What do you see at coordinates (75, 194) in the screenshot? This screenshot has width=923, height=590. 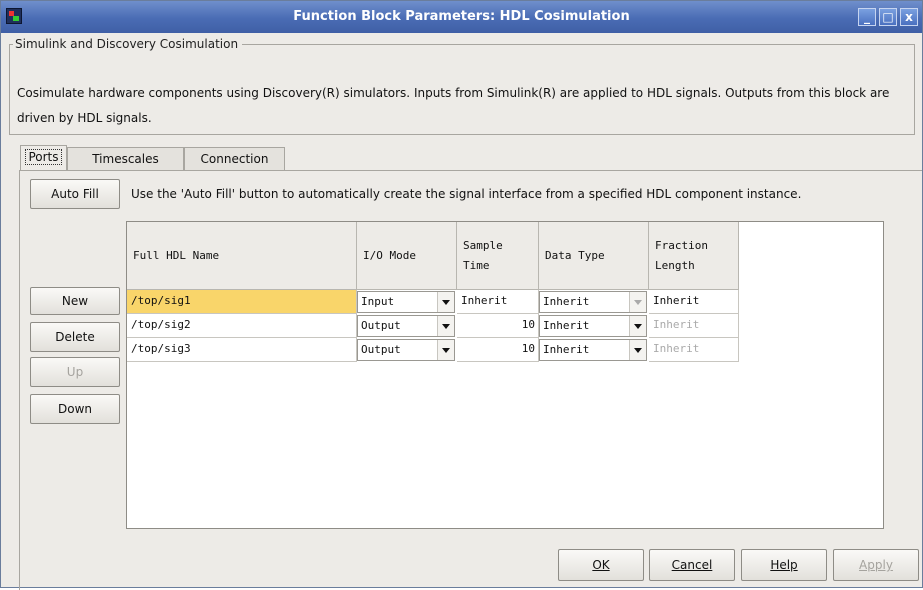 I see `auto-fill-button: Auto Fill` at bounding box center [75, 194].